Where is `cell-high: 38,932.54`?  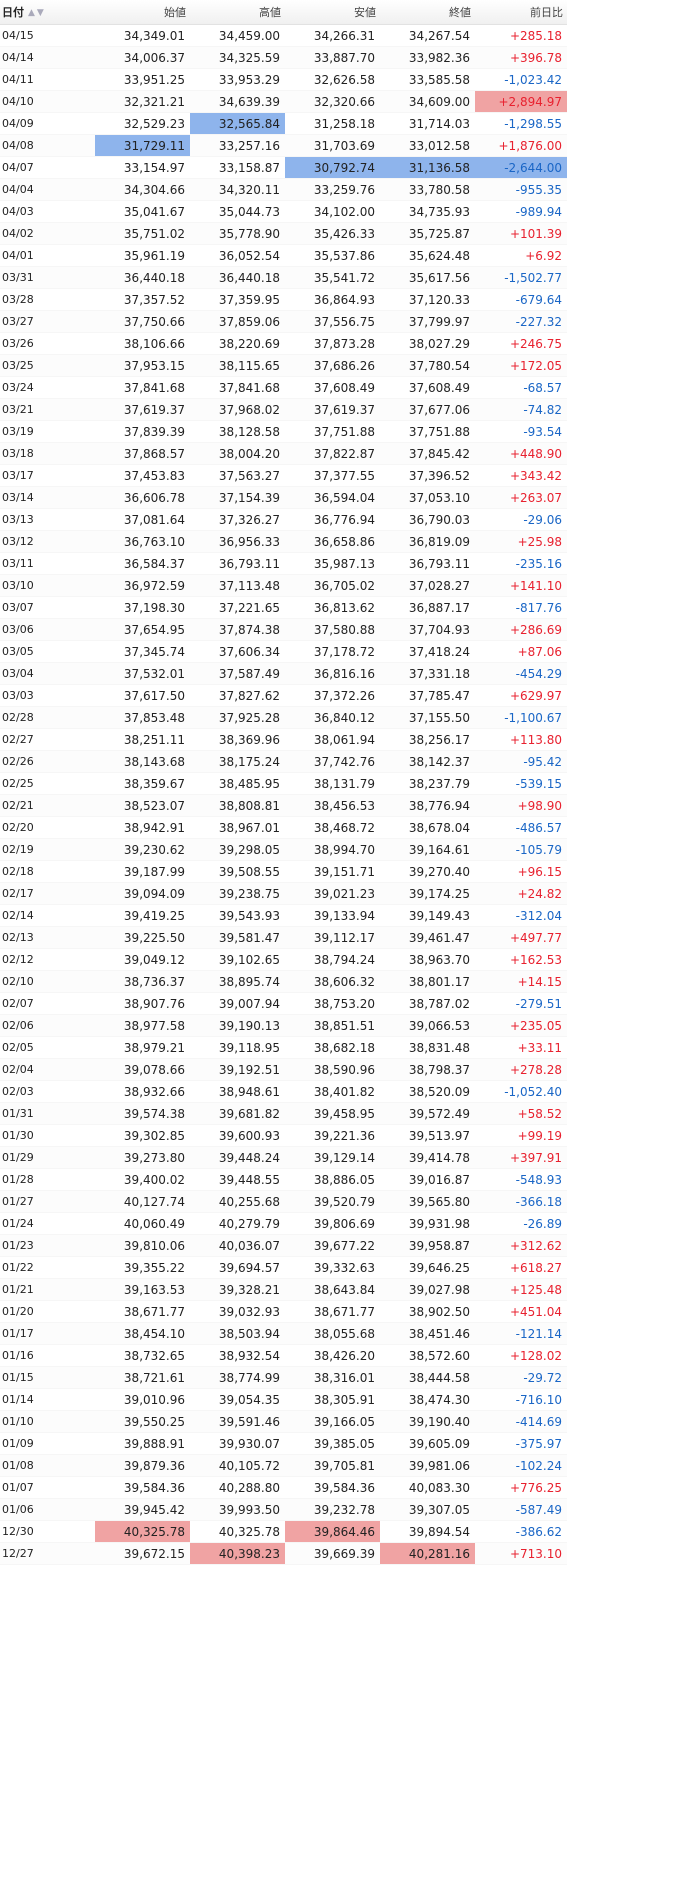
cell-high: 38,932.54 is located at coordinates (237, 1355).